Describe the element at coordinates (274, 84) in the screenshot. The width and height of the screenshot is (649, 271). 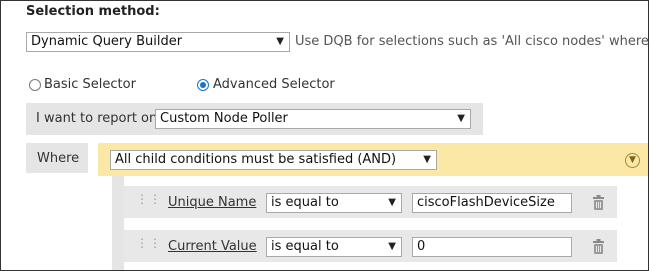
I see `advanced-selector-label: Advanced Selector` at that location.